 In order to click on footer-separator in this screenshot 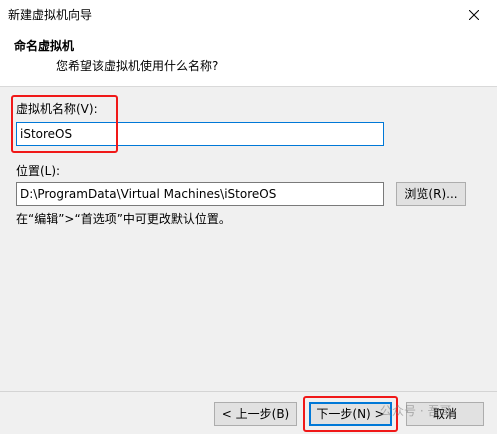, I will do `click(248, 391)`.